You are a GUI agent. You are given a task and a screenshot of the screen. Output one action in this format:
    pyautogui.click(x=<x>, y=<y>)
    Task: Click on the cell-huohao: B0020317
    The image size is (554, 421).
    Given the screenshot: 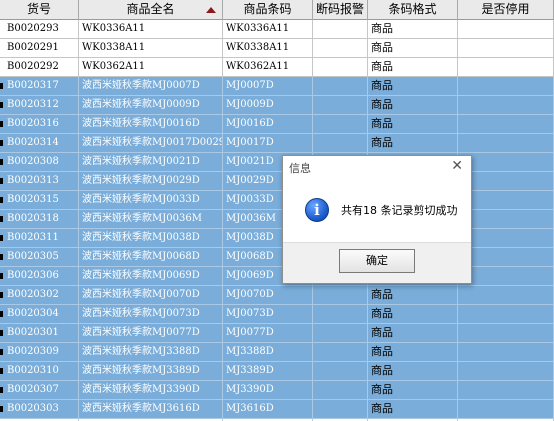 What is the action you would take?
    pyautogui.click(x=39, y=86)
    